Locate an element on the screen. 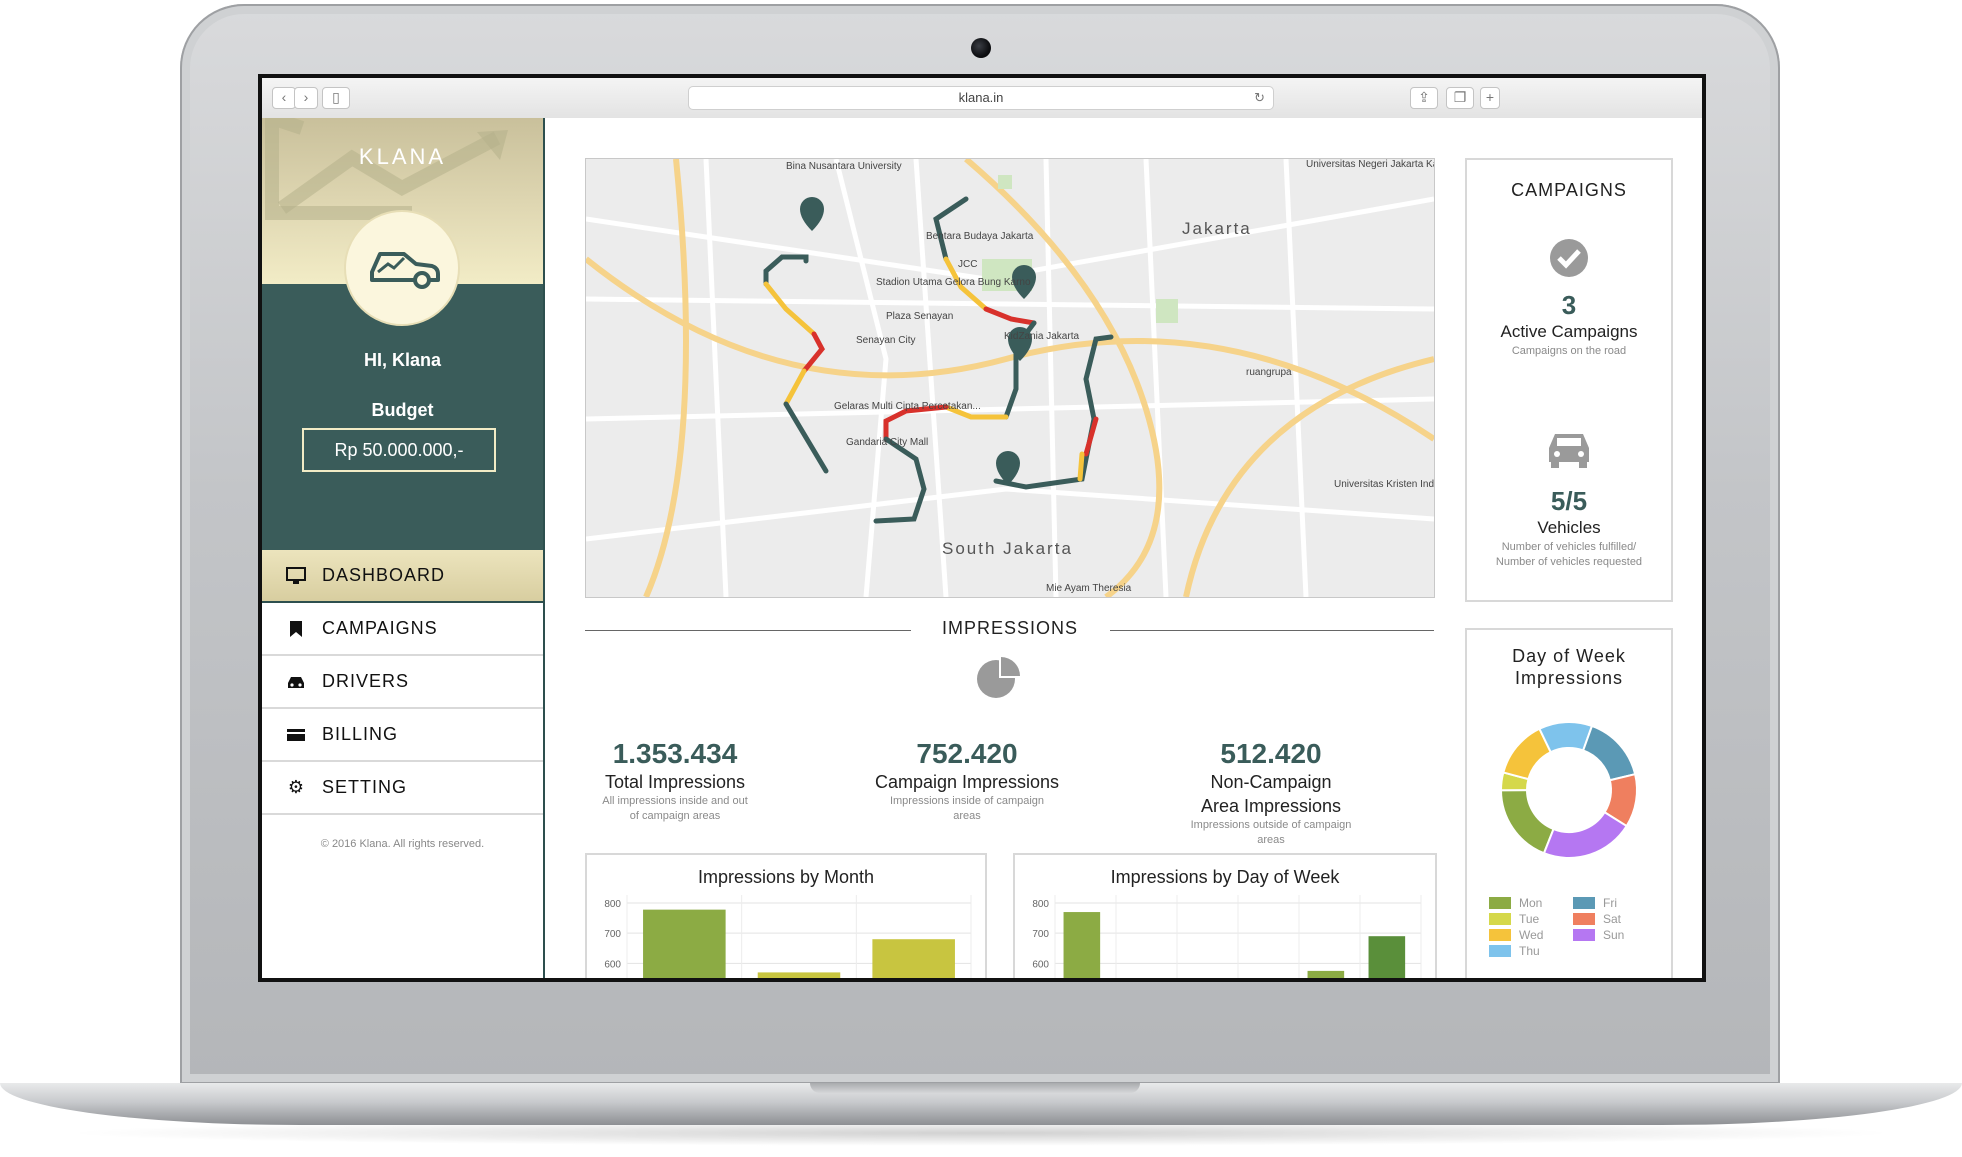 The image size is (1962, 1157). nav-item-campaigns: CAMPAIGNS is located at coordinates (402, 629).